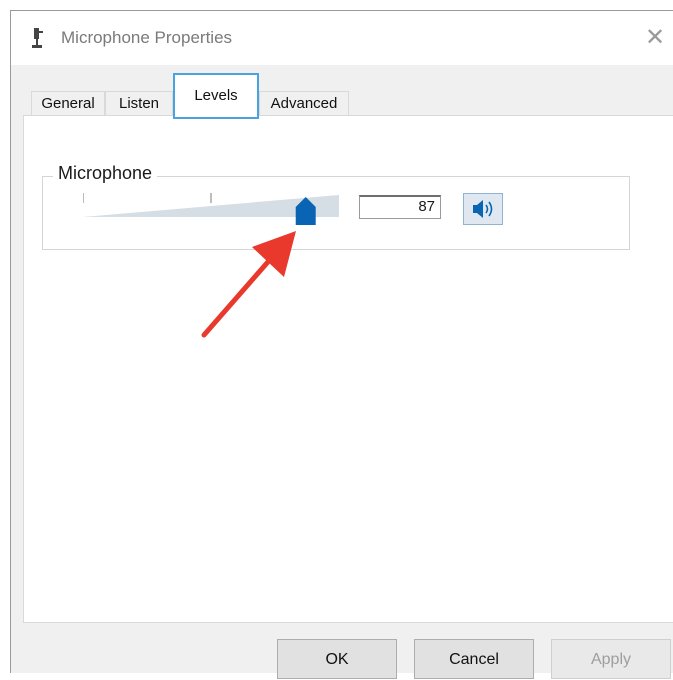 This screenshot has width=673, height=680. I want to click on speaker-icon, so click(483, 209).